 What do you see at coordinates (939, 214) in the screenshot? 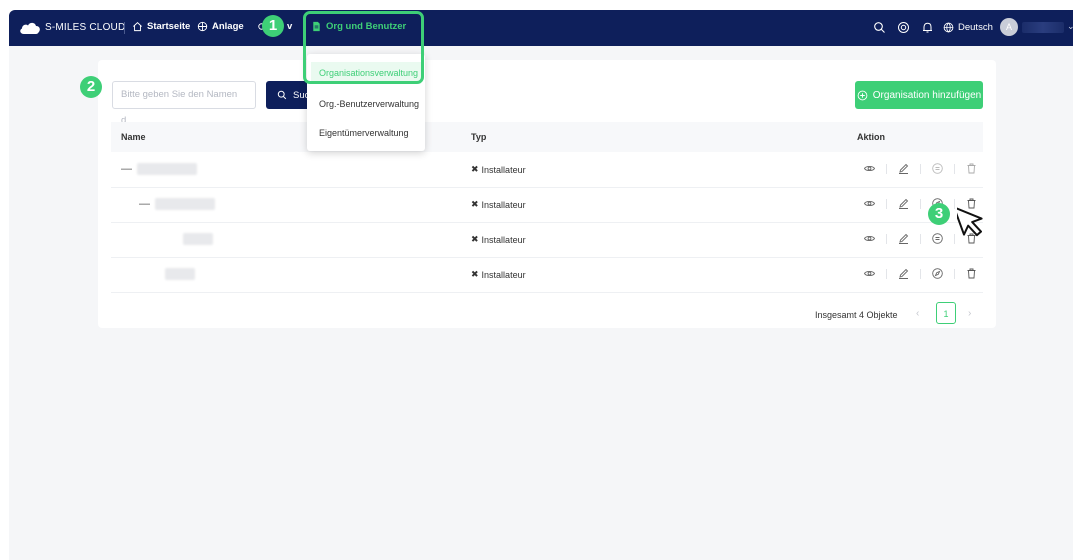
I see `callout-badge-3: 3` at bounding box center [939, 214].